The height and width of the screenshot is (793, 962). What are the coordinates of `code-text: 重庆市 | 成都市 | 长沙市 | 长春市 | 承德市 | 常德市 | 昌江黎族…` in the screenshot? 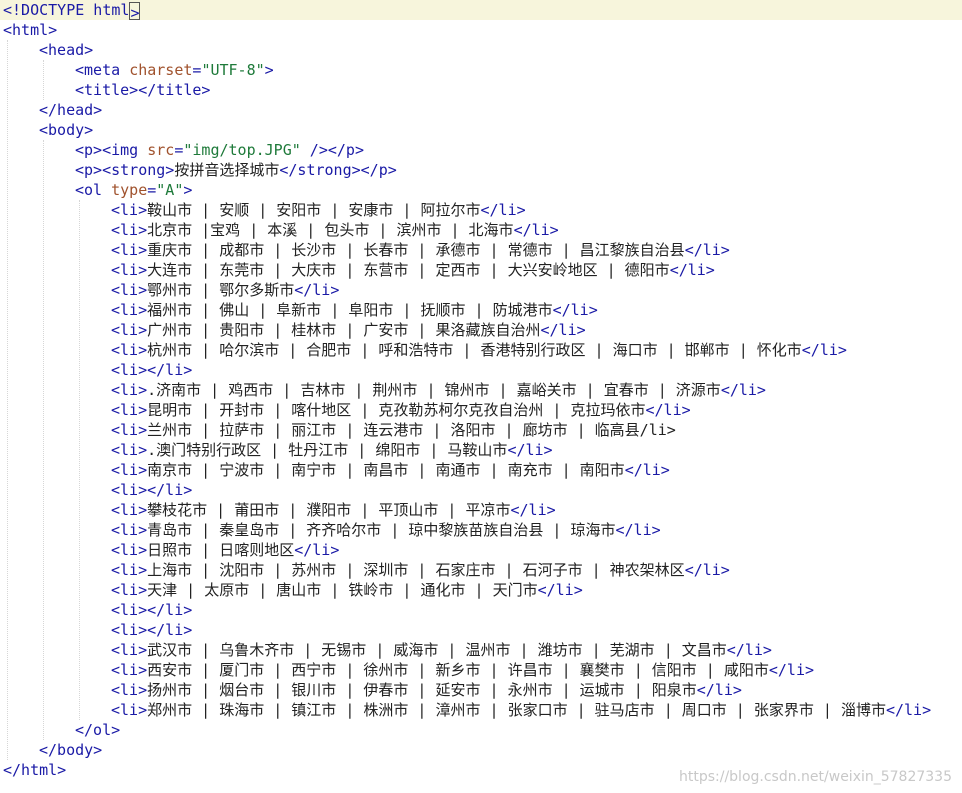 It's located at (416, 250).